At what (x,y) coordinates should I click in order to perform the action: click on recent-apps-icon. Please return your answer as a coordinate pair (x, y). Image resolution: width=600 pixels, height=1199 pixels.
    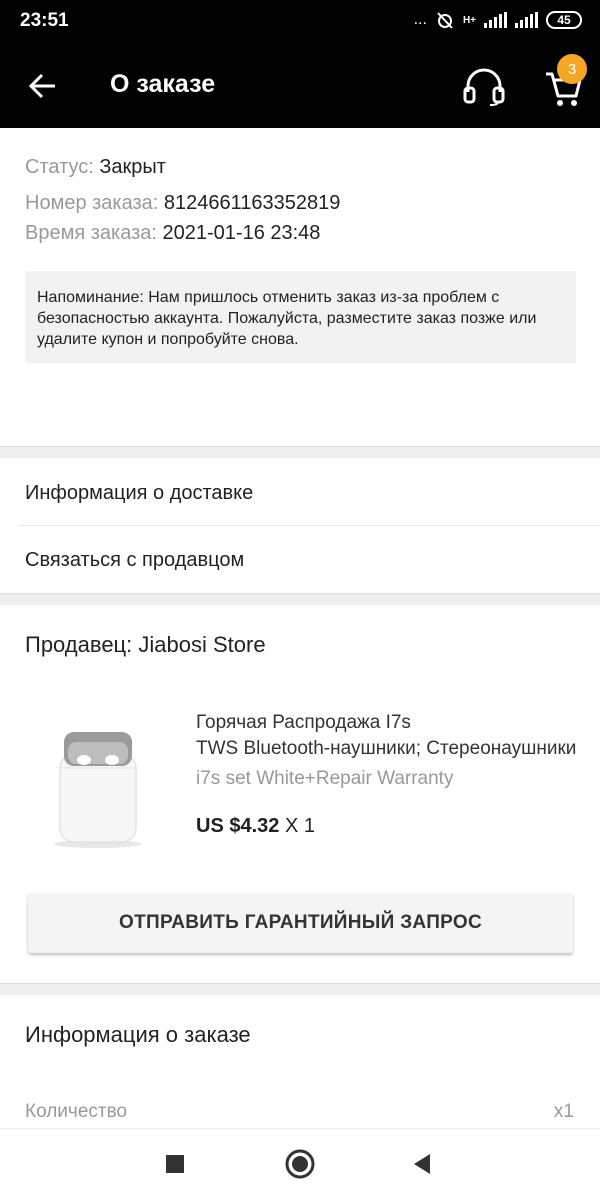
    Looking at the image, I should click on (175, 1164).